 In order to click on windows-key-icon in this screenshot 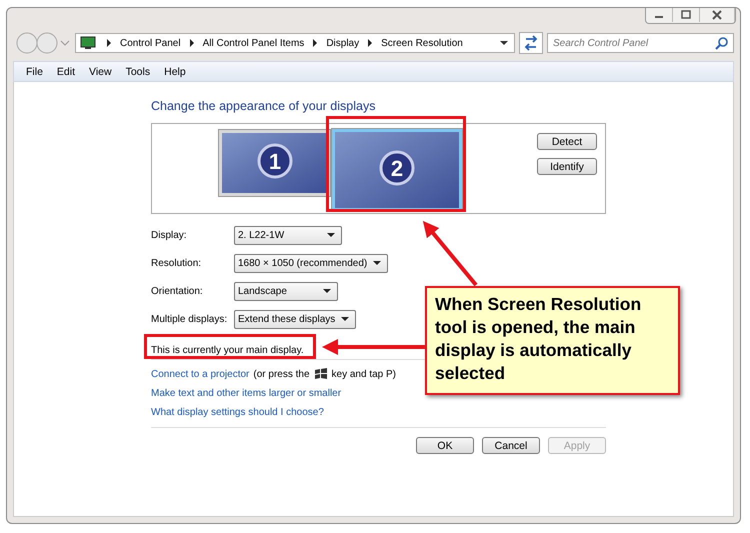, I will do `click(321, 374)`.